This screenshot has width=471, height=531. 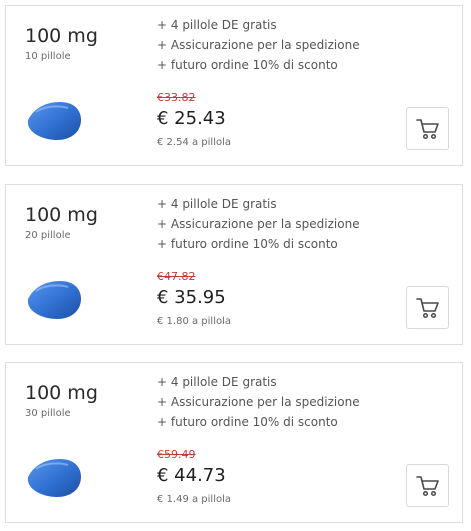 What do you see at coordinates (48, 413) in the screenshot?
I see `pill-count: 30 pillole` at bounding box center [48, 413].